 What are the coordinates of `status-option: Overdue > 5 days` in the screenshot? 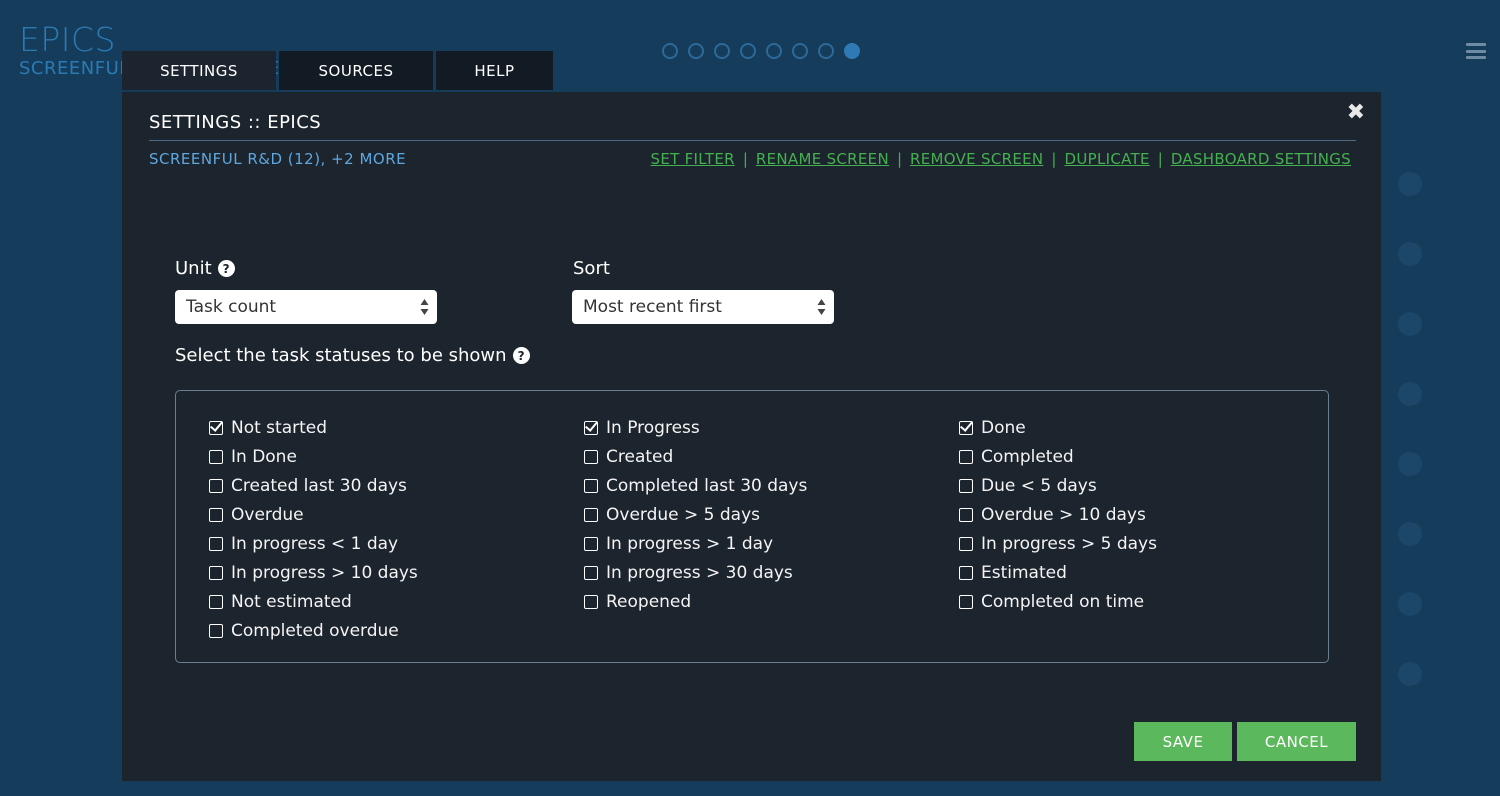 It's located at (695, 514).